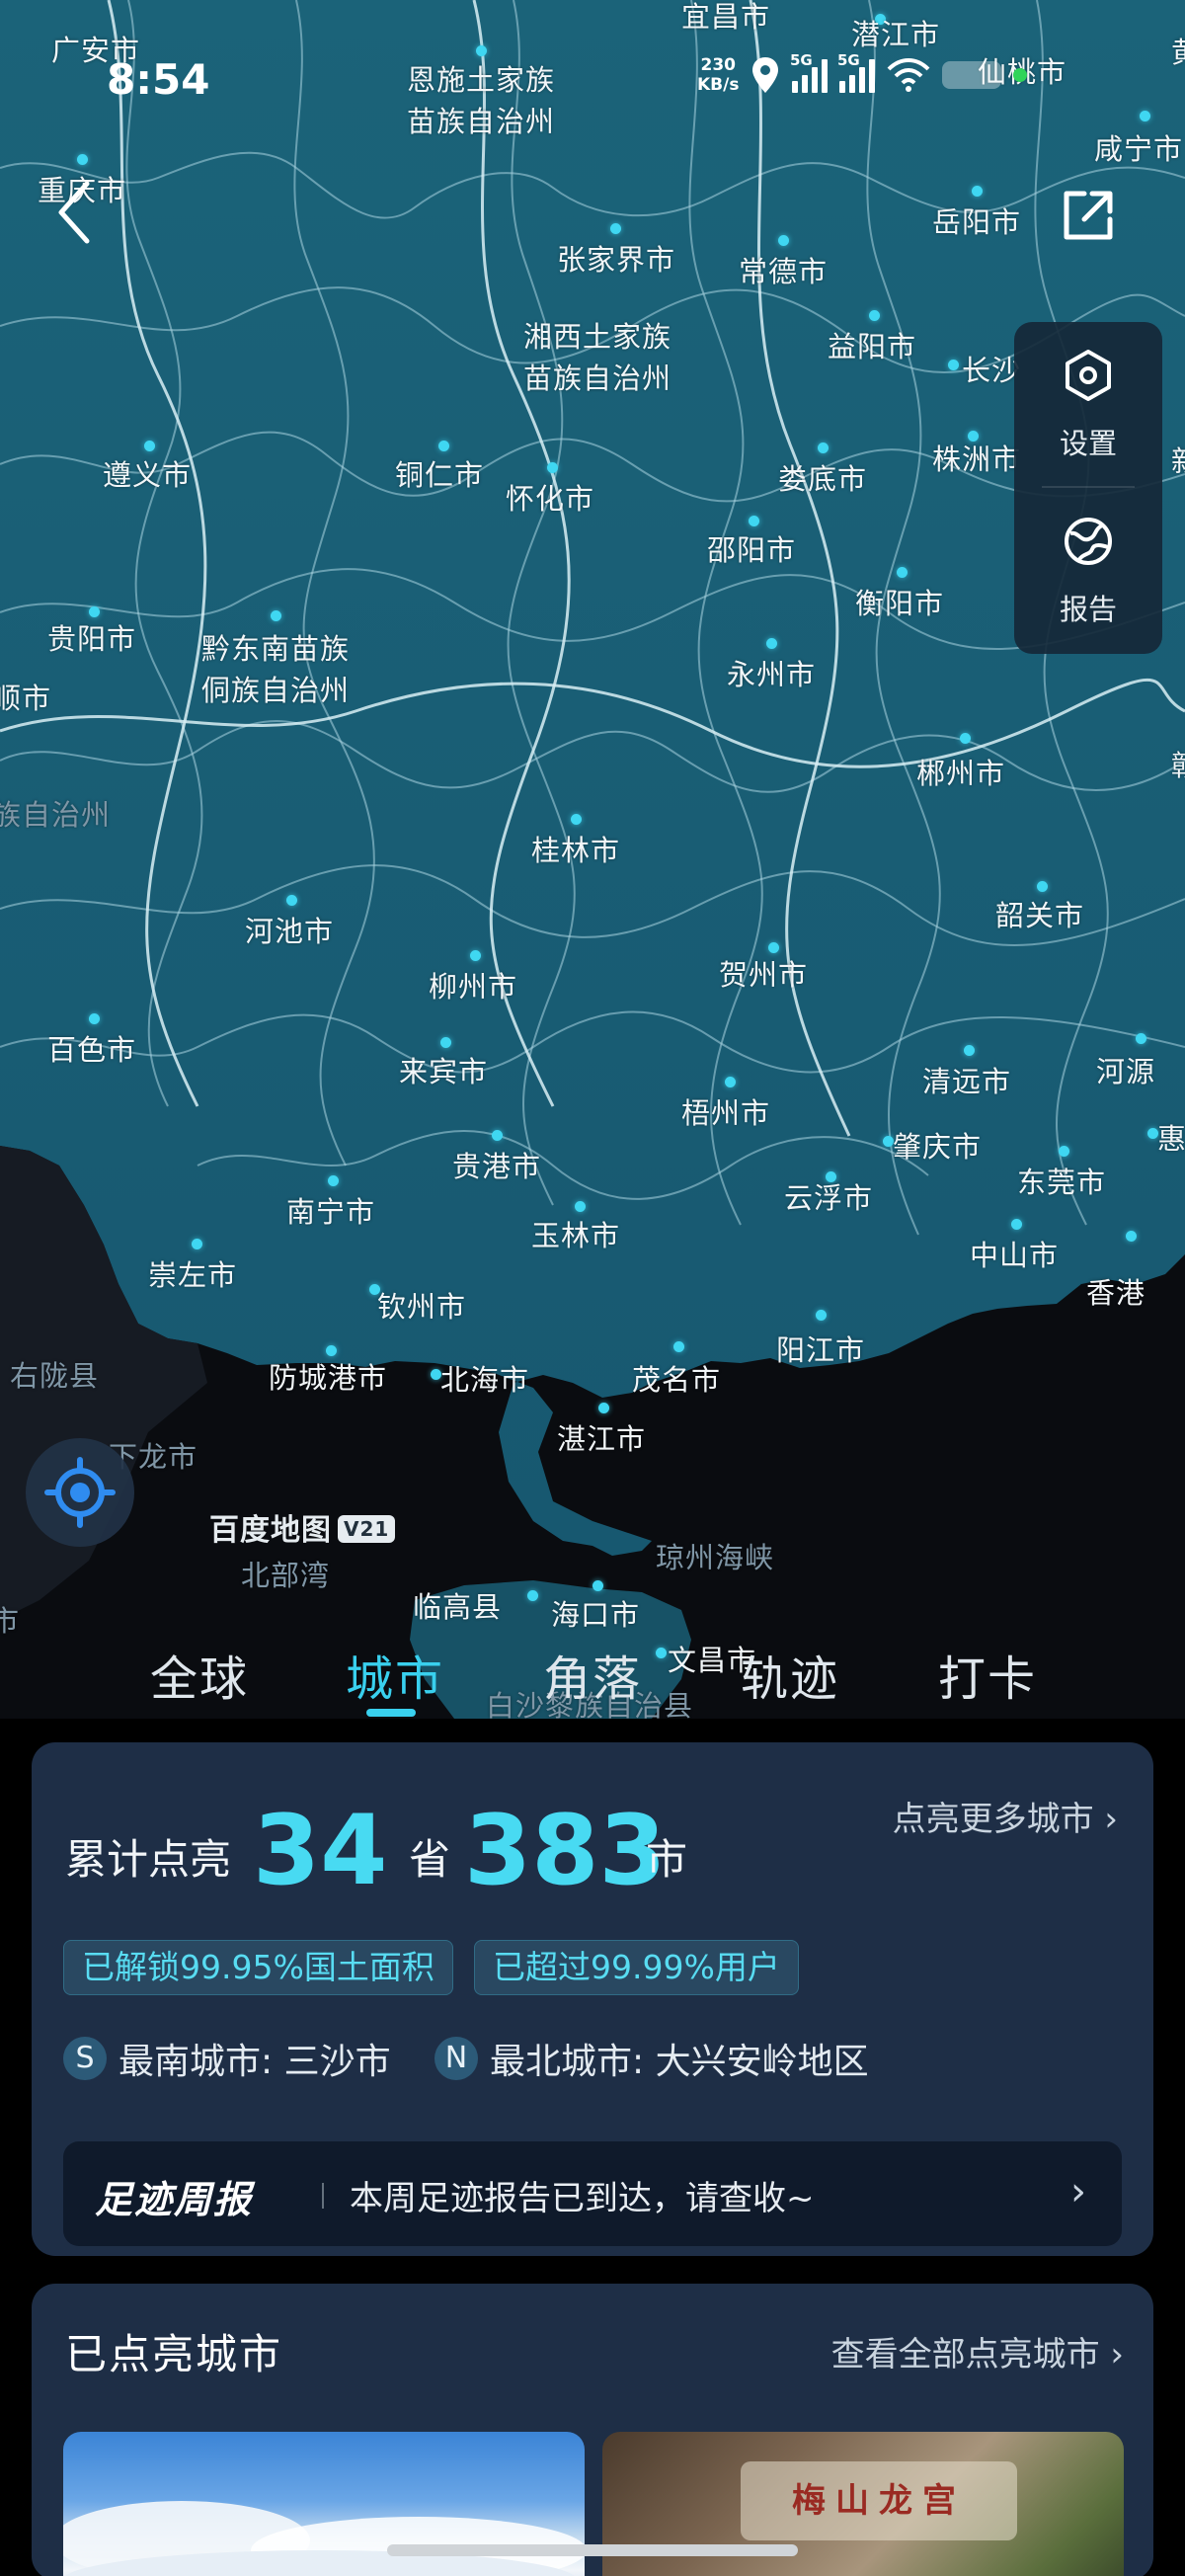 This screenshot has width=1185, height=2576. I want to click on map-label: 贵阳市, so click(92, 637).